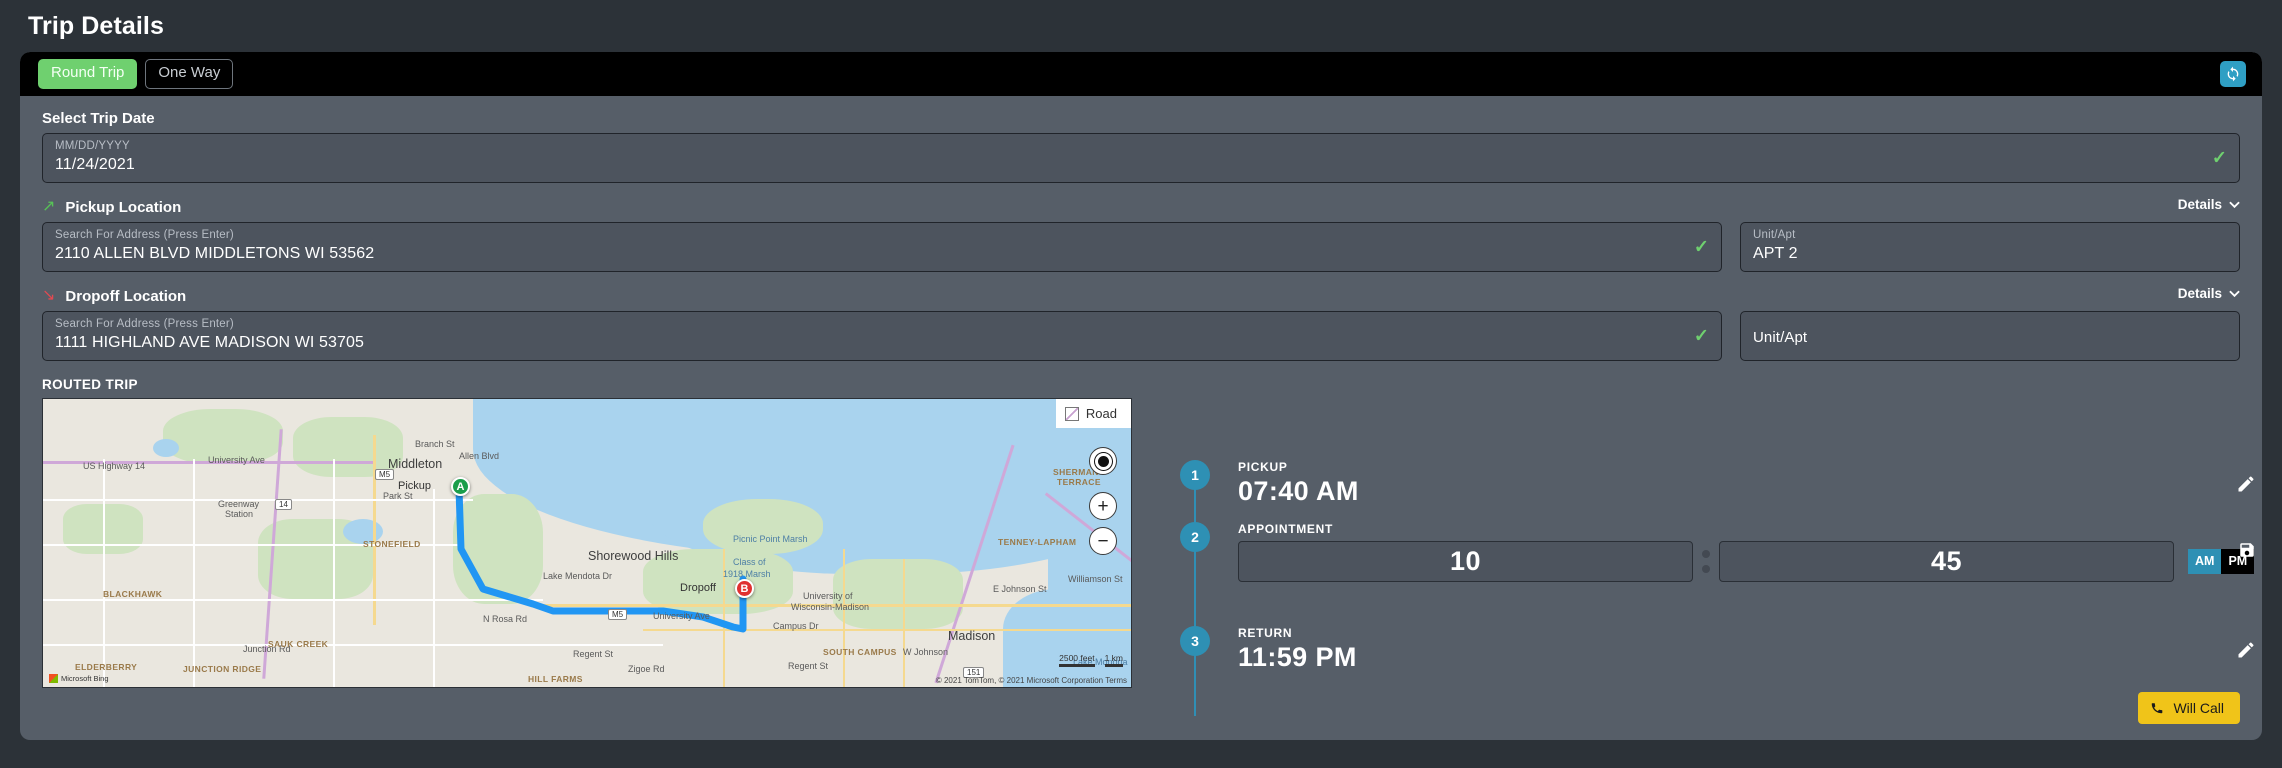  I want to click on pickup-valid-check-icon: ✓, so click(1701, 246).